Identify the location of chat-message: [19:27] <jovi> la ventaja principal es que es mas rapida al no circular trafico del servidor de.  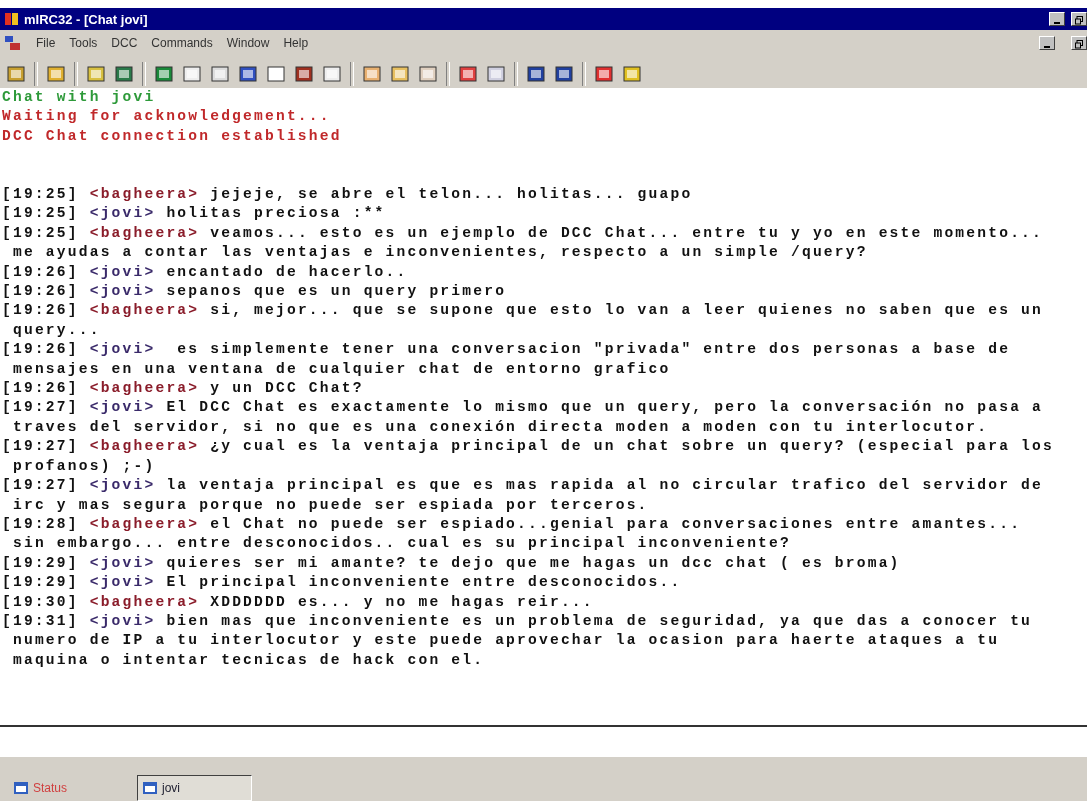
(523, 486).